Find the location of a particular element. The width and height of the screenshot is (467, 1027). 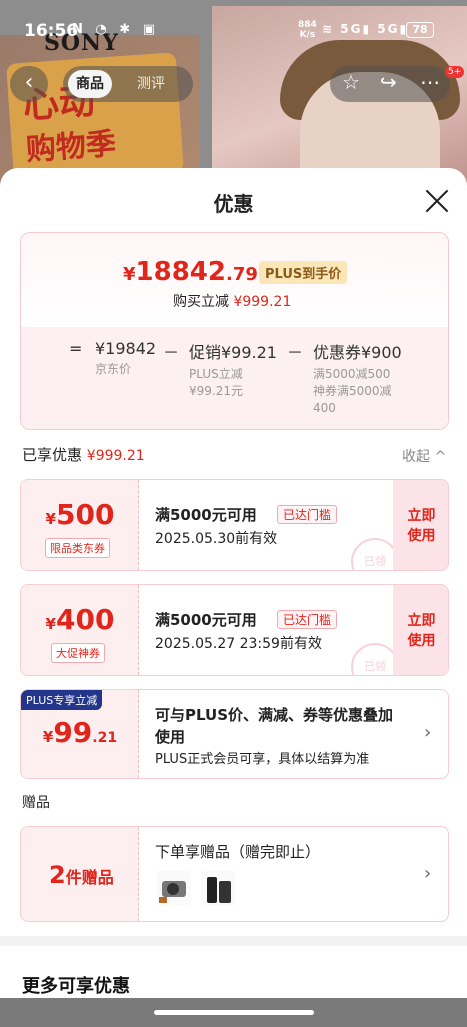

promo-sign-line-2: 购物季 is located at coordinates (71, 147).